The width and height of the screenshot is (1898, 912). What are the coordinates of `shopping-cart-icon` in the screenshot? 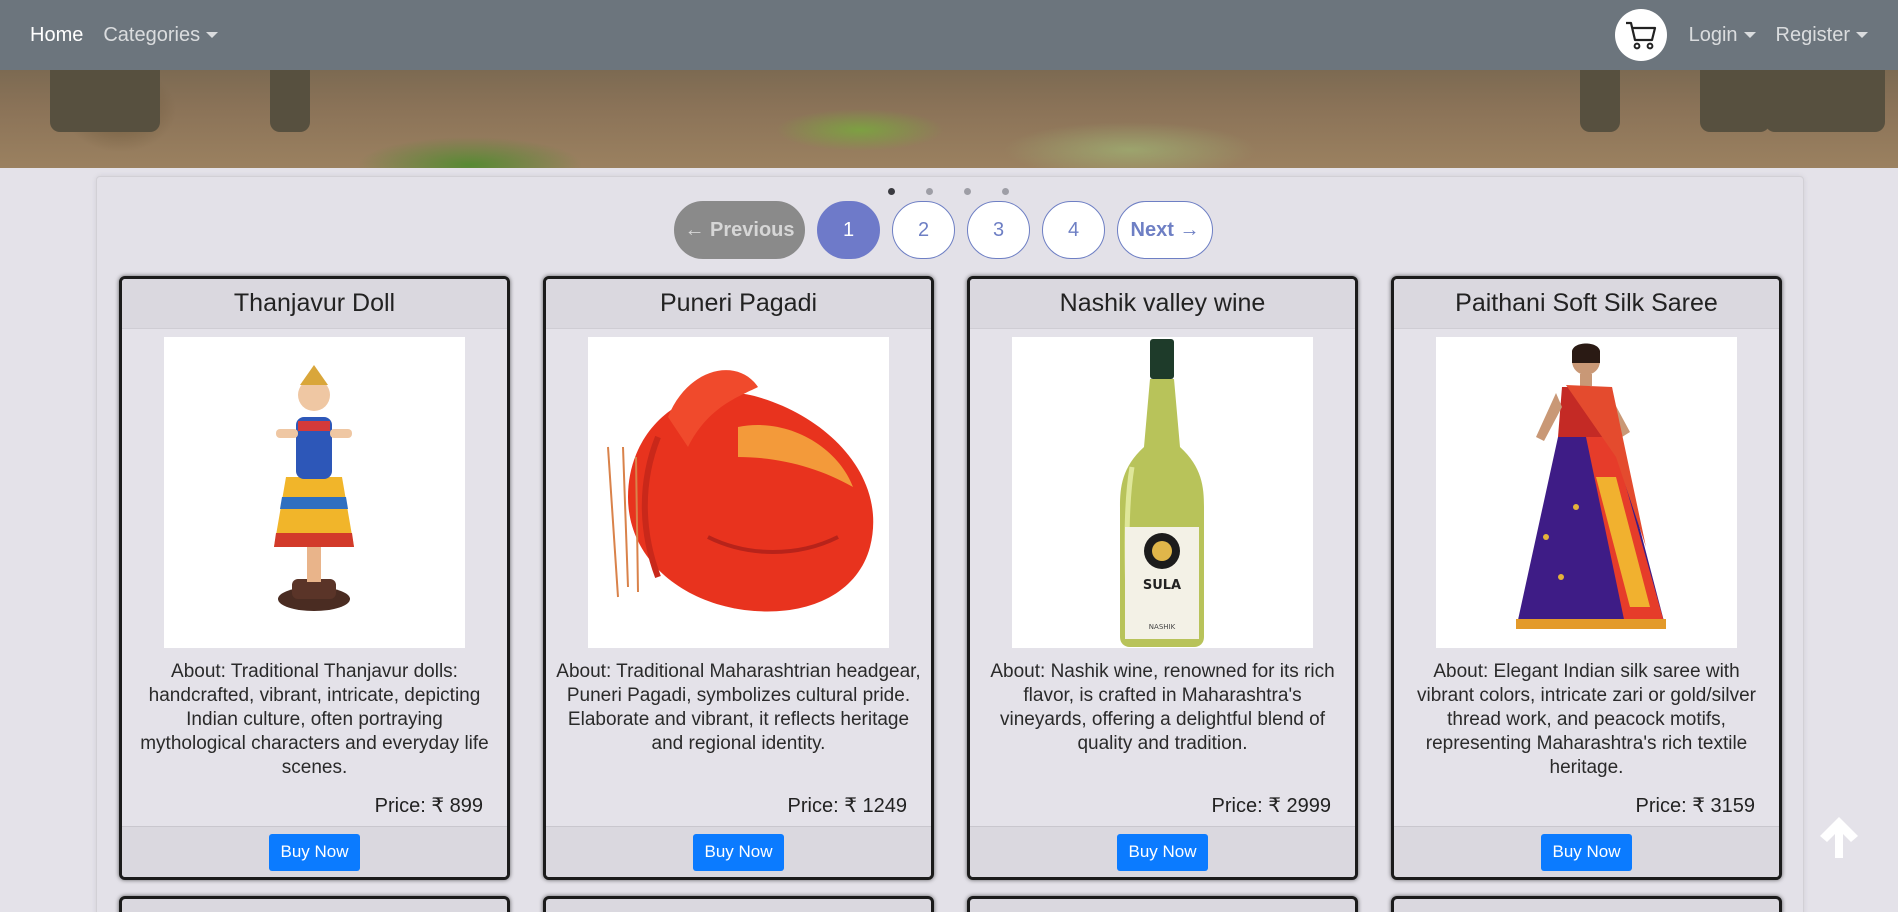 It's located at (1640, 35).